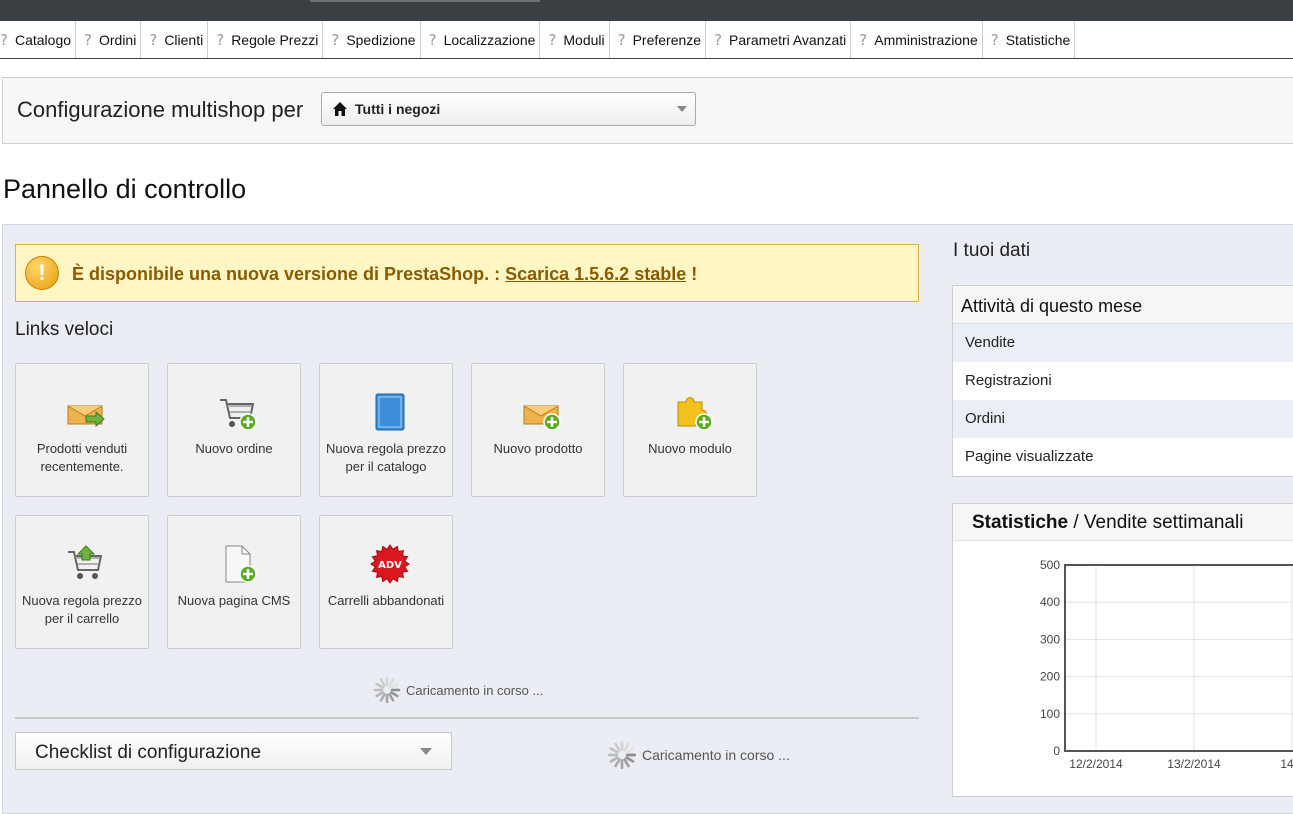 Image resolution: width=1293 pixels, height=814 pixels. What do you see at coordinates (489, 39) in the screenshot?
I see `menu-item-label: Localizzazione` at bounding box center [489, 39].